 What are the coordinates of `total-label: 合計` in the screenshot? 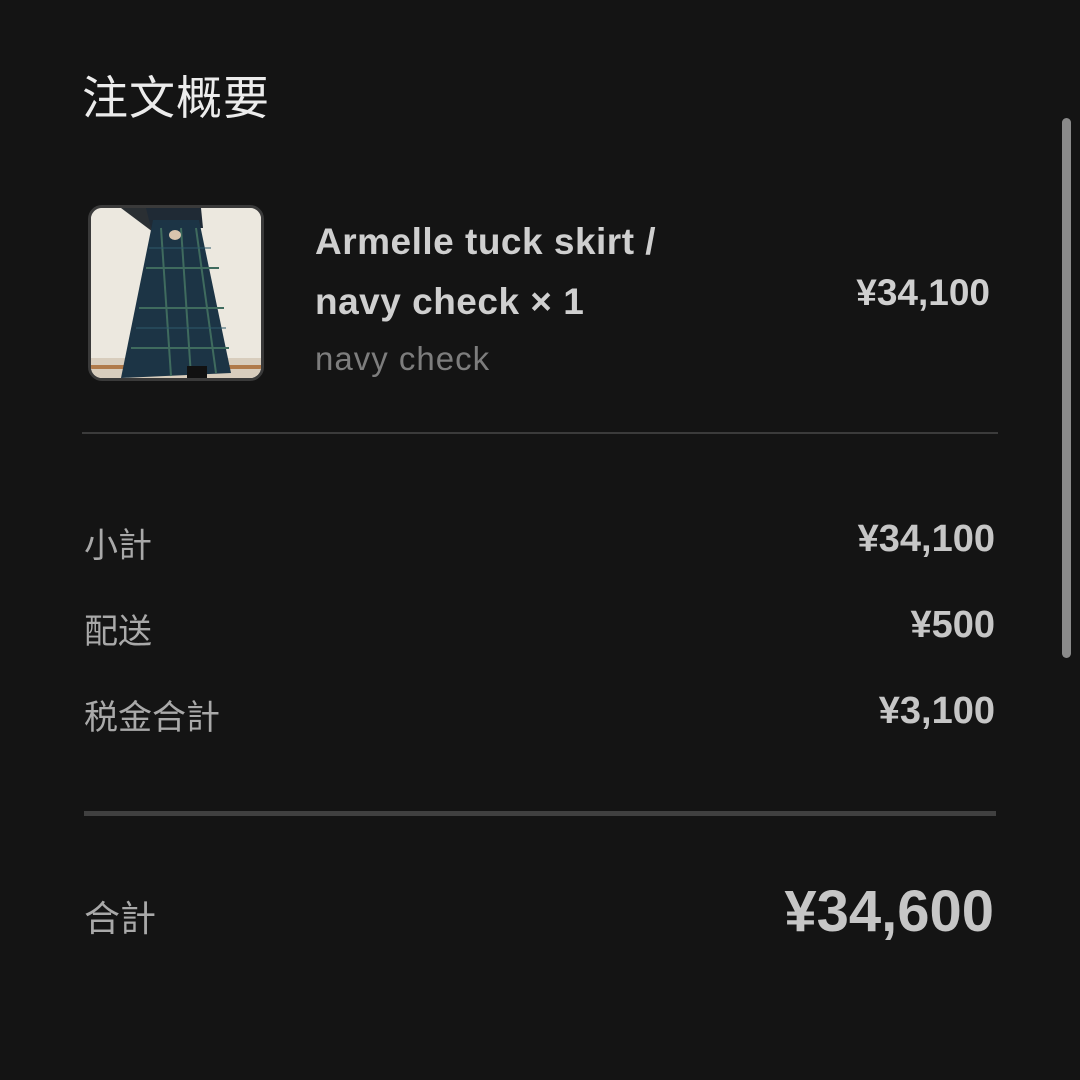 It's located at (120, 919).